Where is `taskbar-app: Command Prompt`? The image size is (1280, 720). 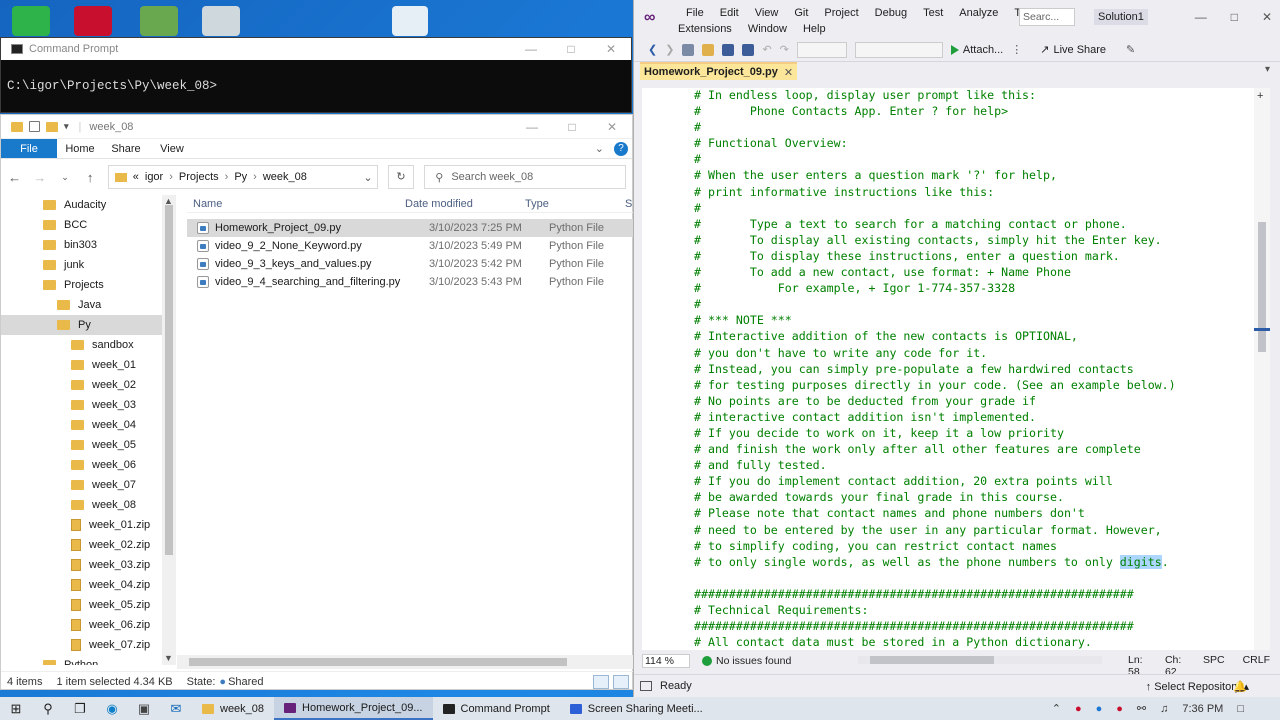 taskbar-app: Command Prompt is located at coordinates (496, 708).